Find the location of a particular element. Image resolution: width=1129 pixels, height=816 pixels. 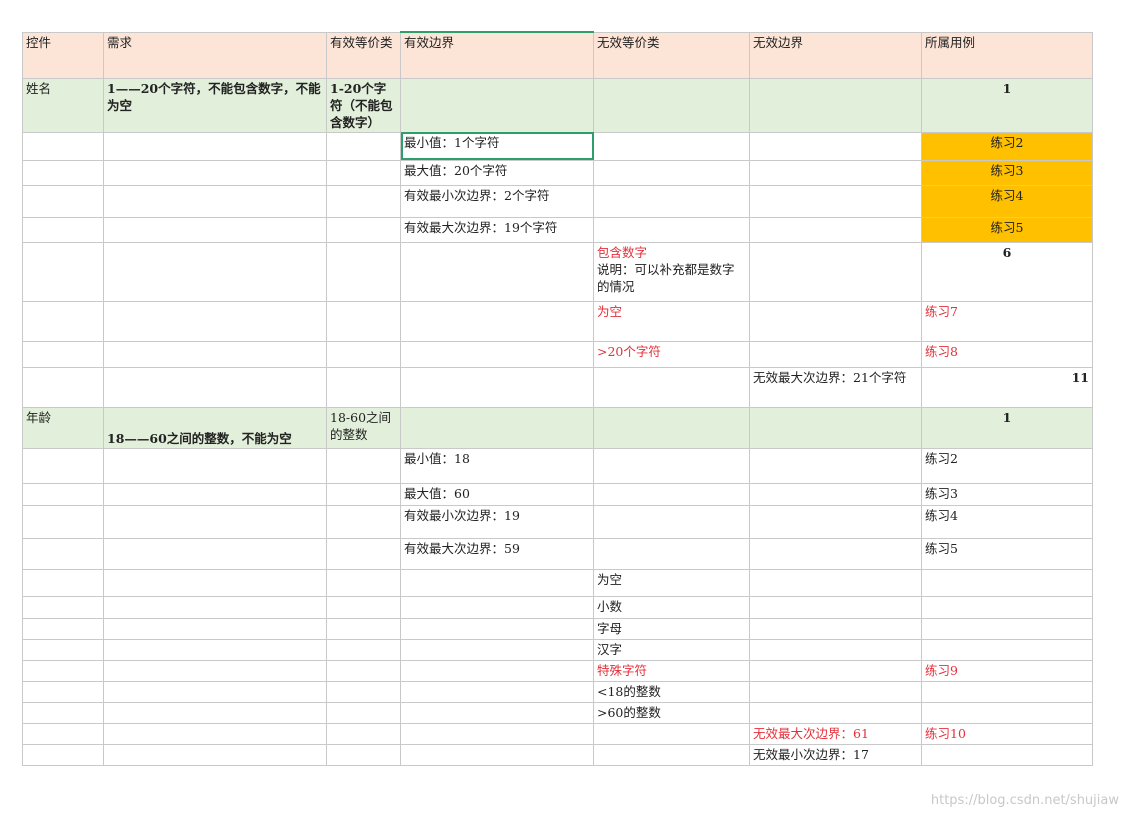

cell-valid-boundary: 最大值：20个字符 is located at coordinates (497, 172).